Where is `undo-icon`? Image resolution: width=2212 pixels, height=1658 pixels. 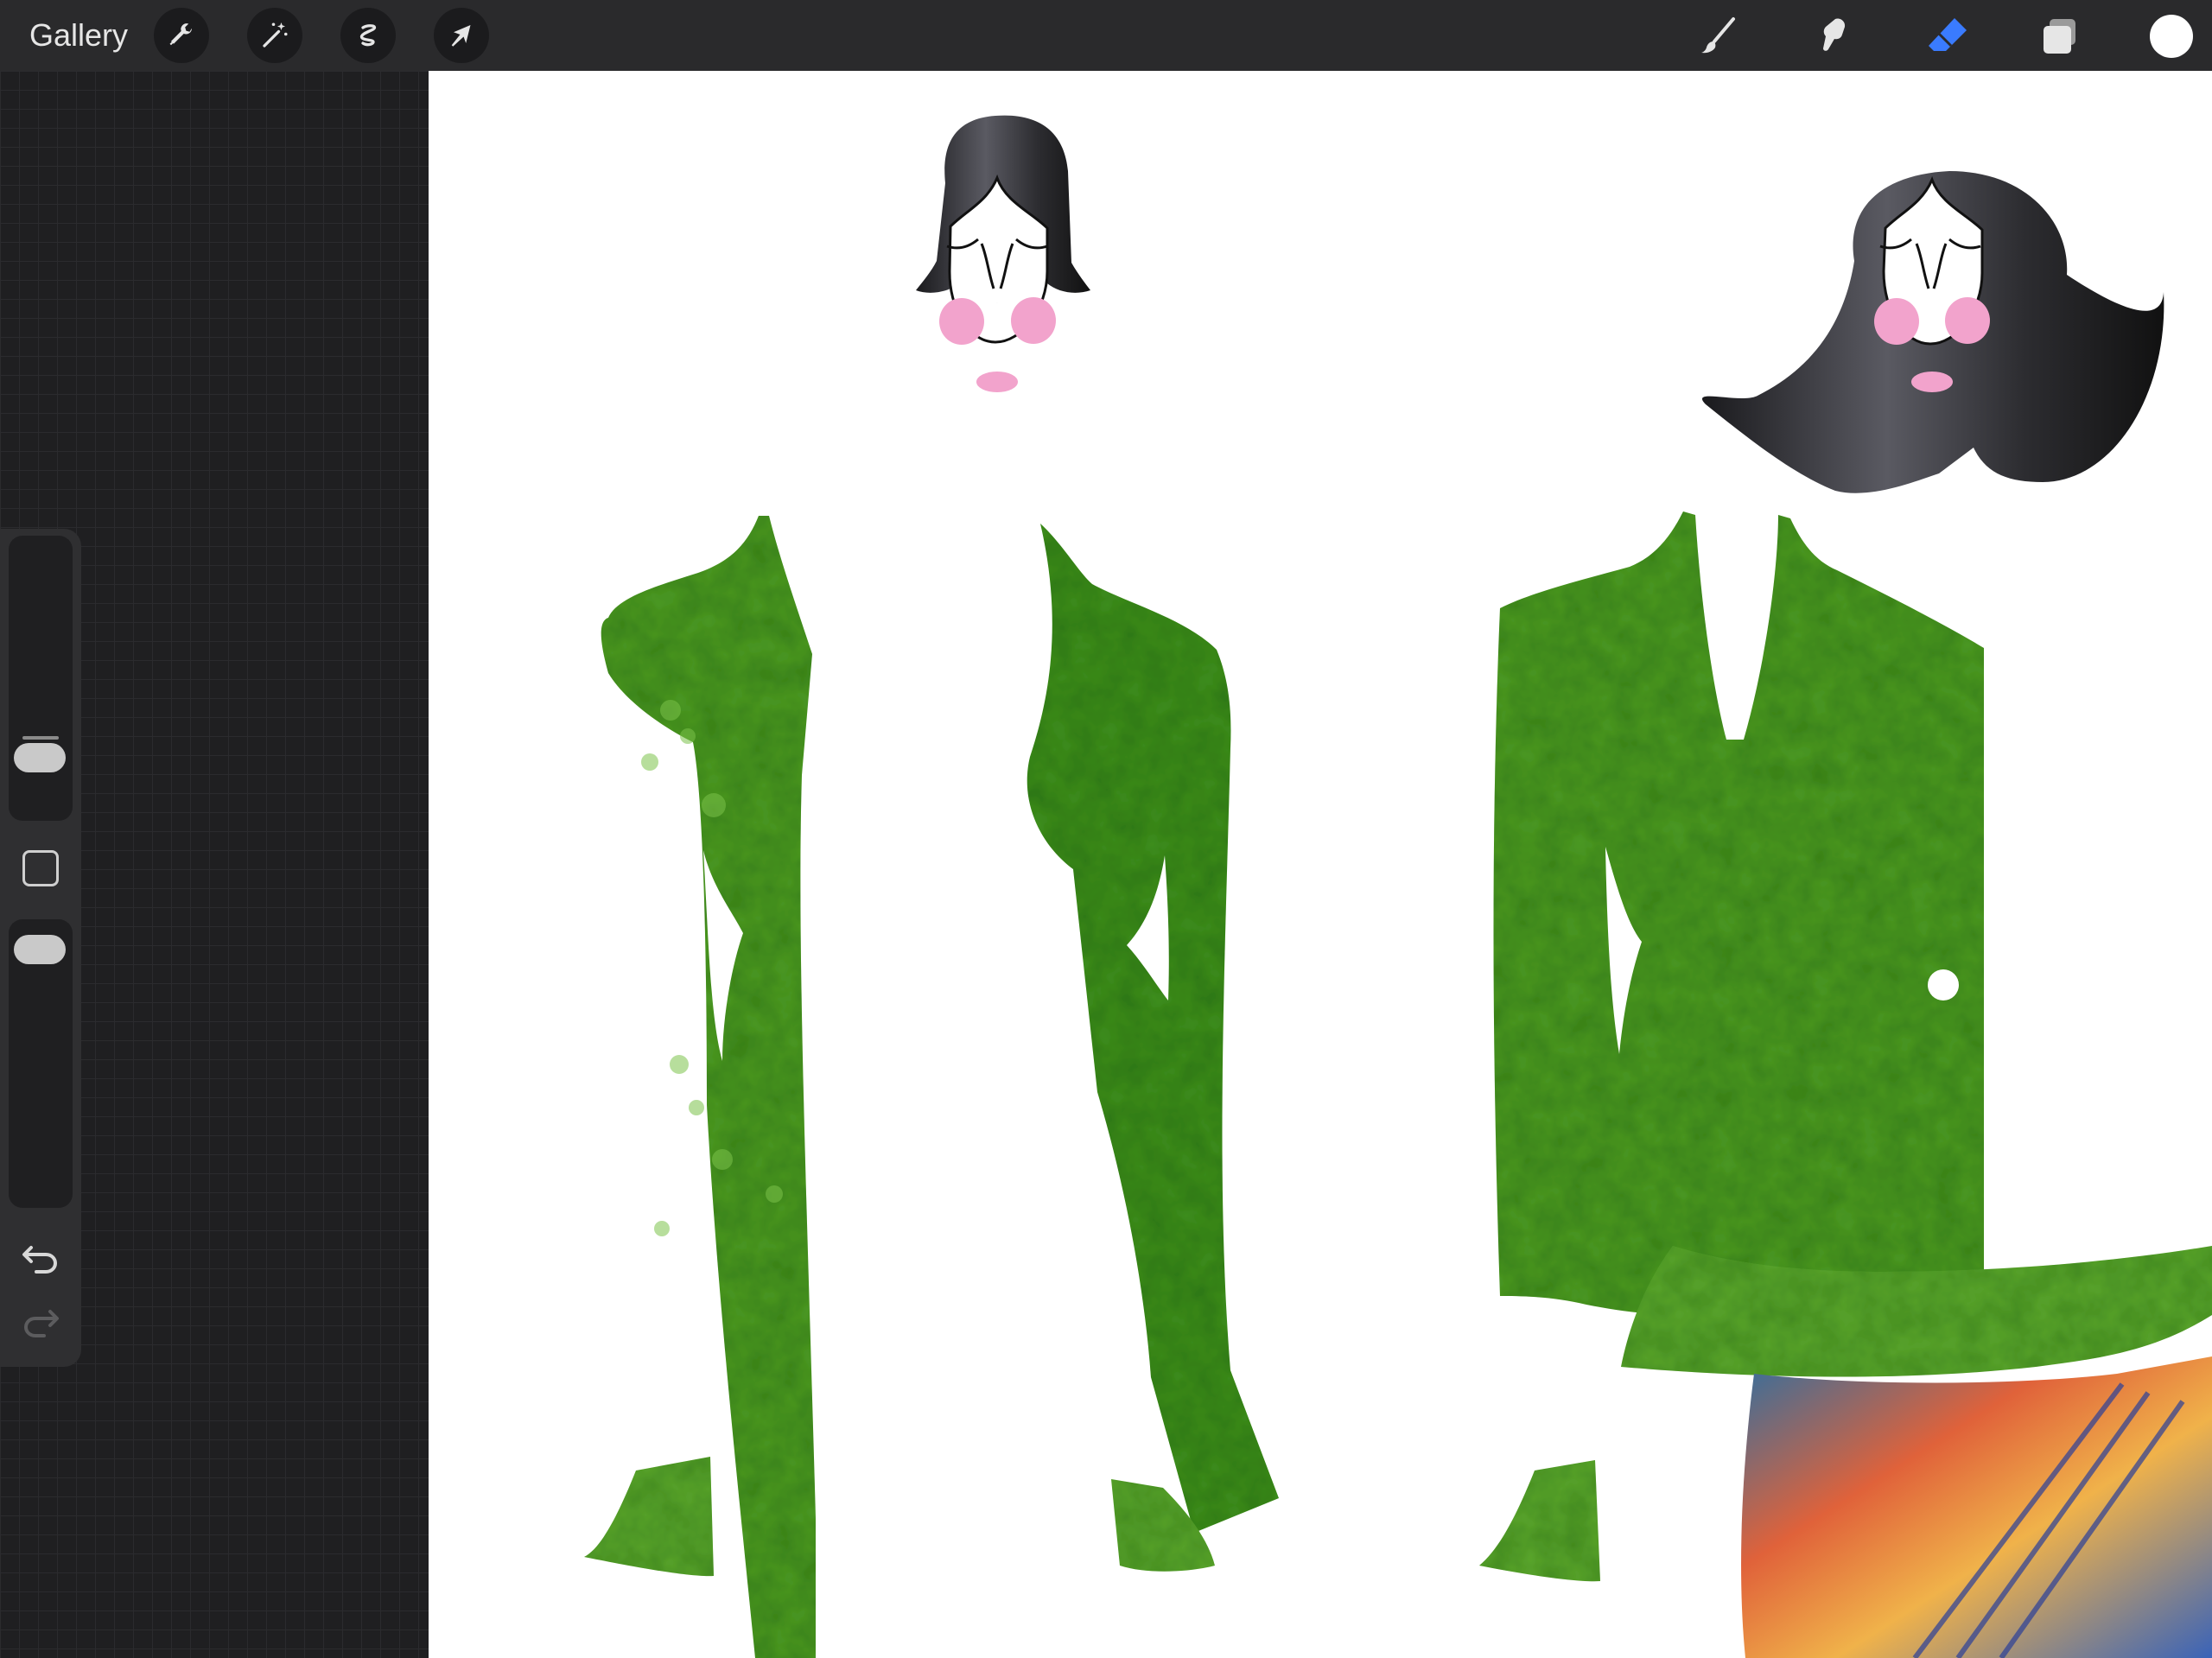
undo-icon is located at coordinates (40, 1257).